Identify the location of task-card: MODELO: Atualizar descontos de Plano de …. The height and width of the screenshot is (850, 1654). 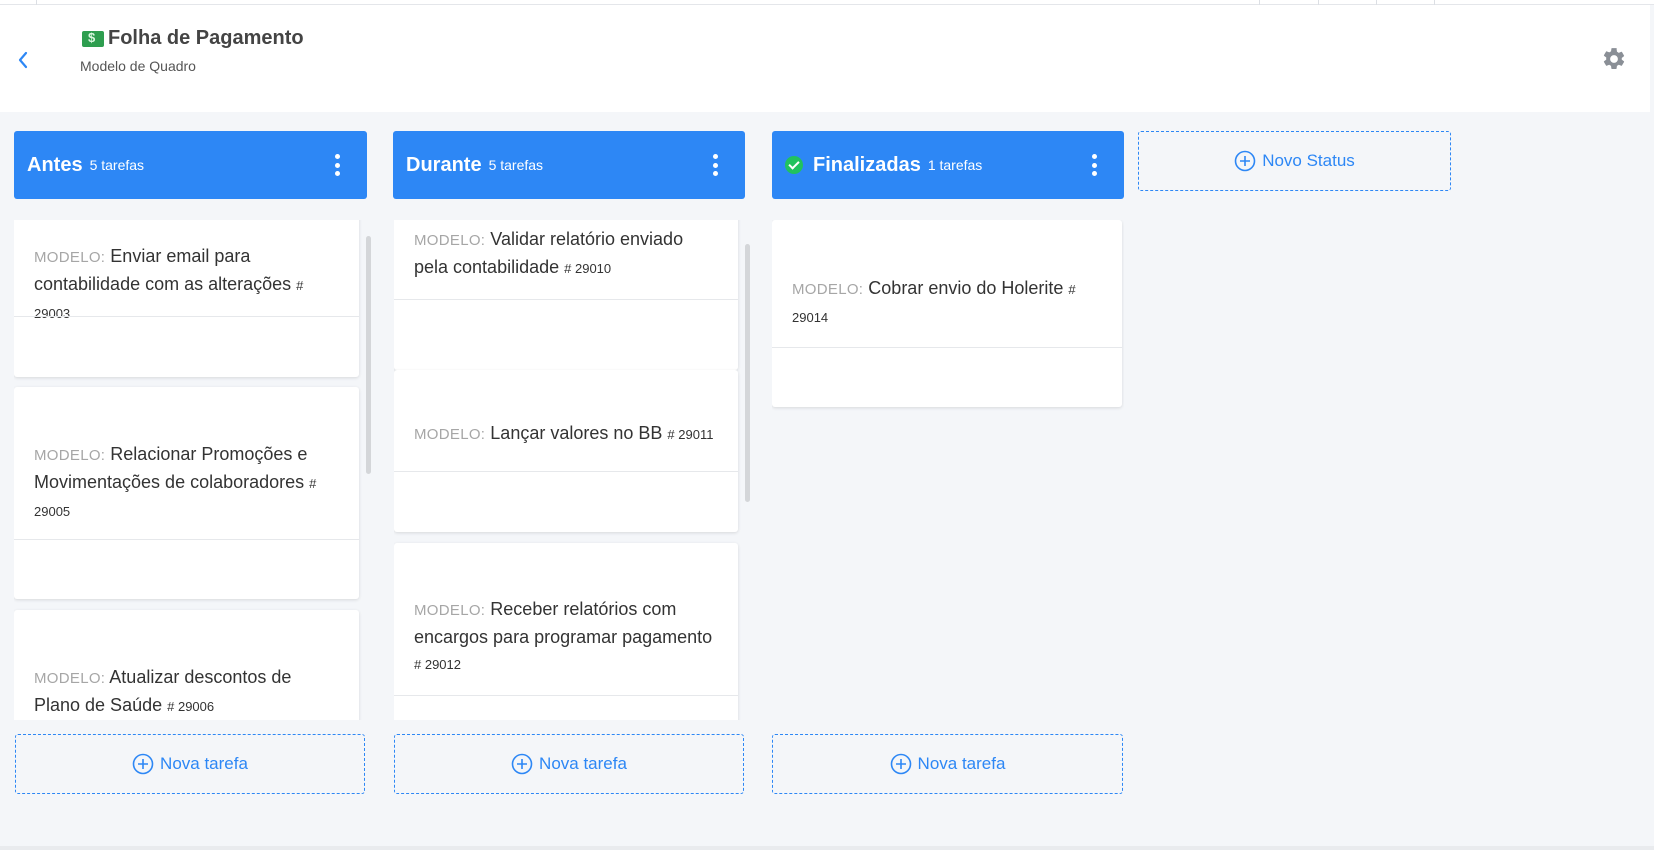
(186, 665).